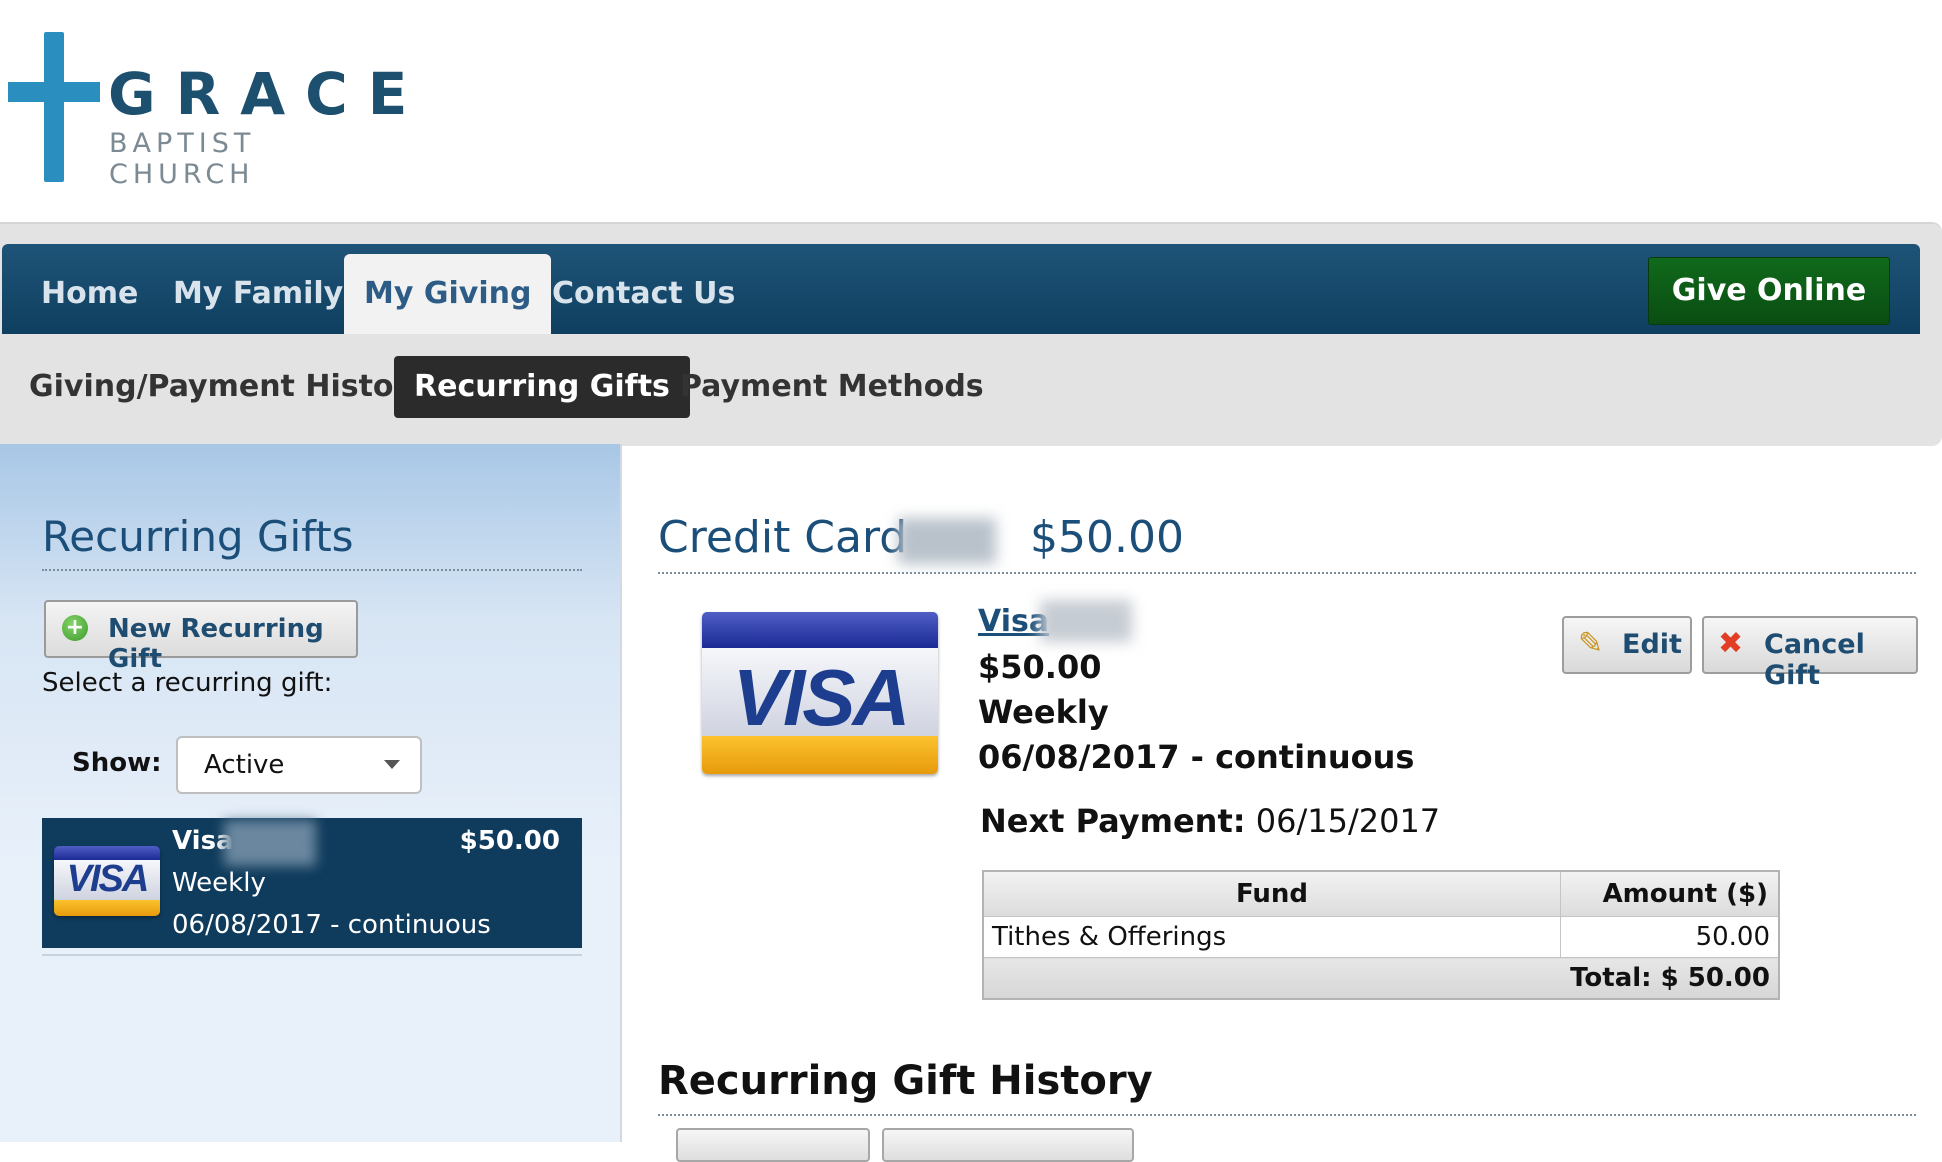 The width and height of the screenshot is (1942, 1162). Describe the element at coordinates (219, 883) in the screenshot. I see `gift-frequency: Weekly` at that location.